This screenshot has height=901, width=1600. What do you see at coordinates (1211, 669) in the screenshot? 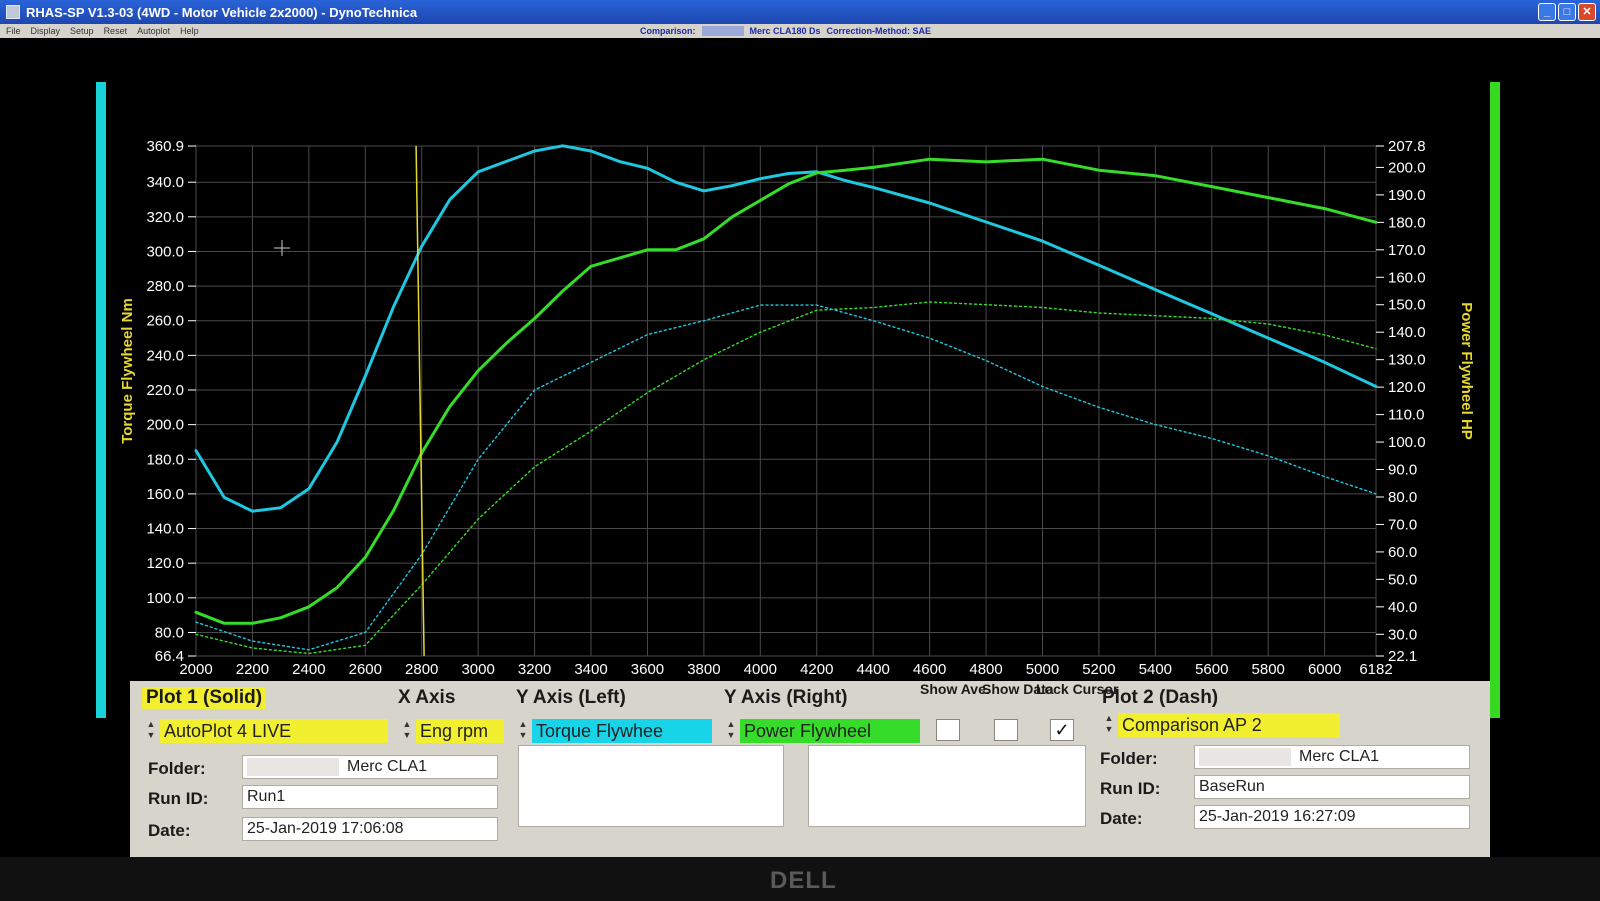
I see `x-tick-label: 5600` at bounding box center [1211, 669].